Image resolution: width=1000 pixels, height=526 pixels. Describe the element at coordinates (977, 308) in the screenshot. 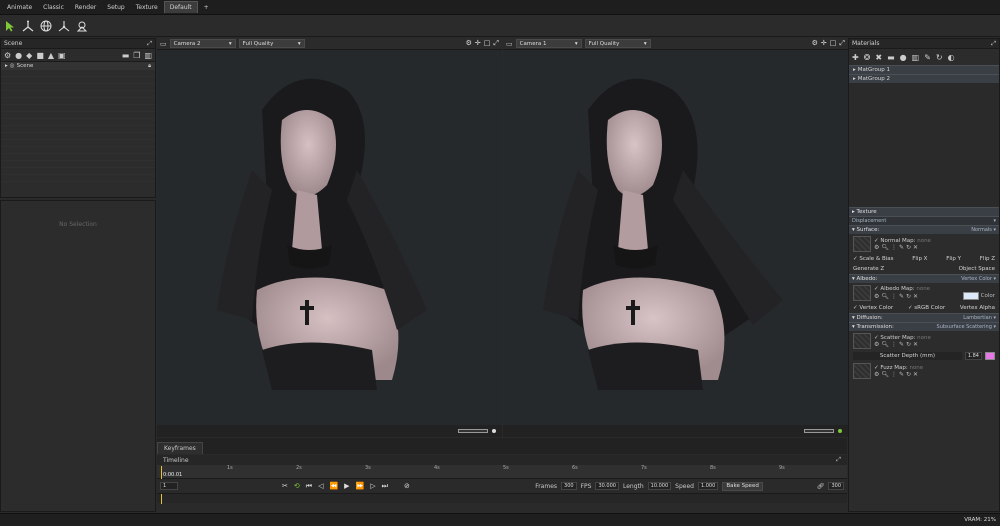

I see `vertex-alpha-checkbox: Vertex Alpha` at that location.